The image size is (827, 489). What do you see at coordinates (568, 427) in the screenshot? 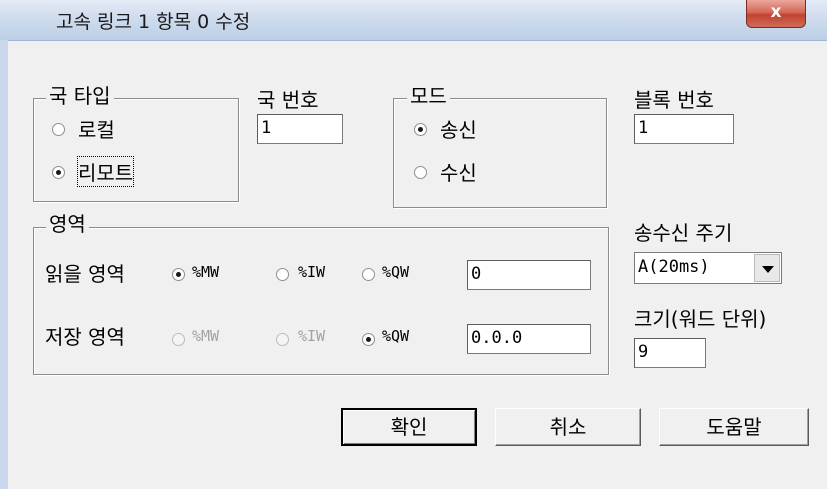
I see `cancel-button: 취소` at bounding box center [568, 427].